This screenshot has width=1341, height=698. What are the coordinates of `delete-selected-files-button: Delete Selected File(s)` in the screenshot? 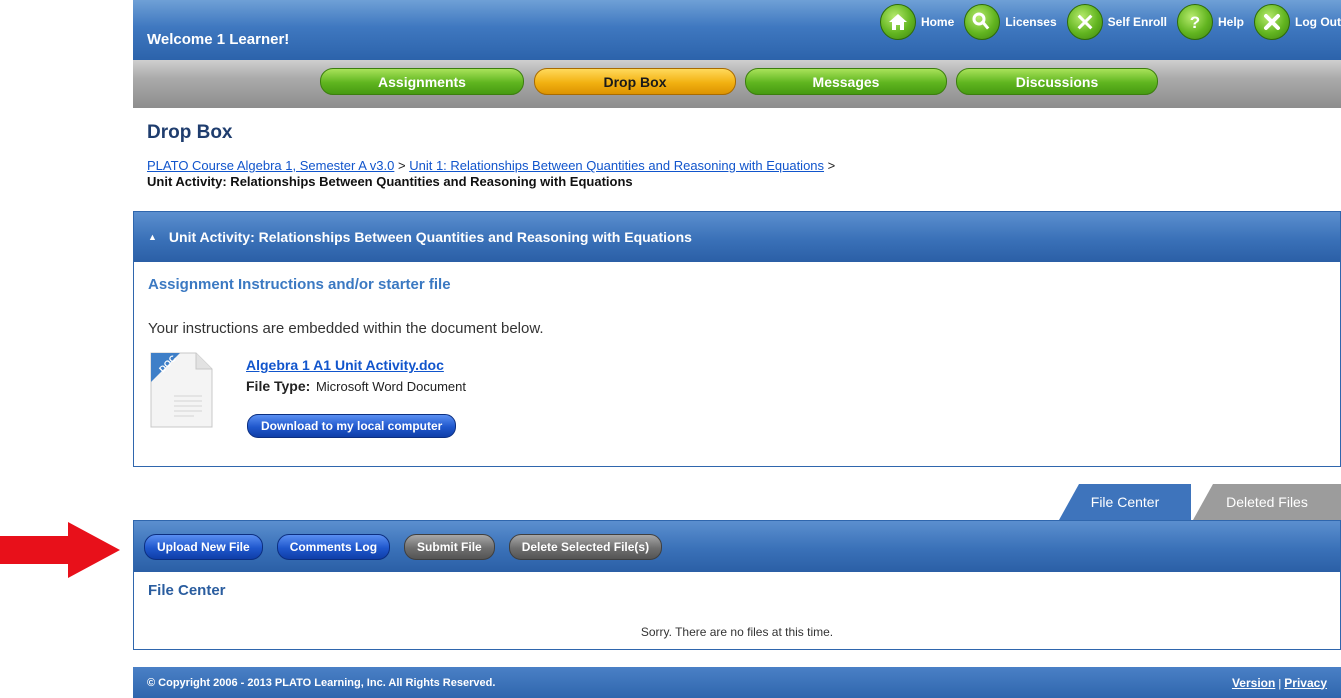 It's located at (585, 546).